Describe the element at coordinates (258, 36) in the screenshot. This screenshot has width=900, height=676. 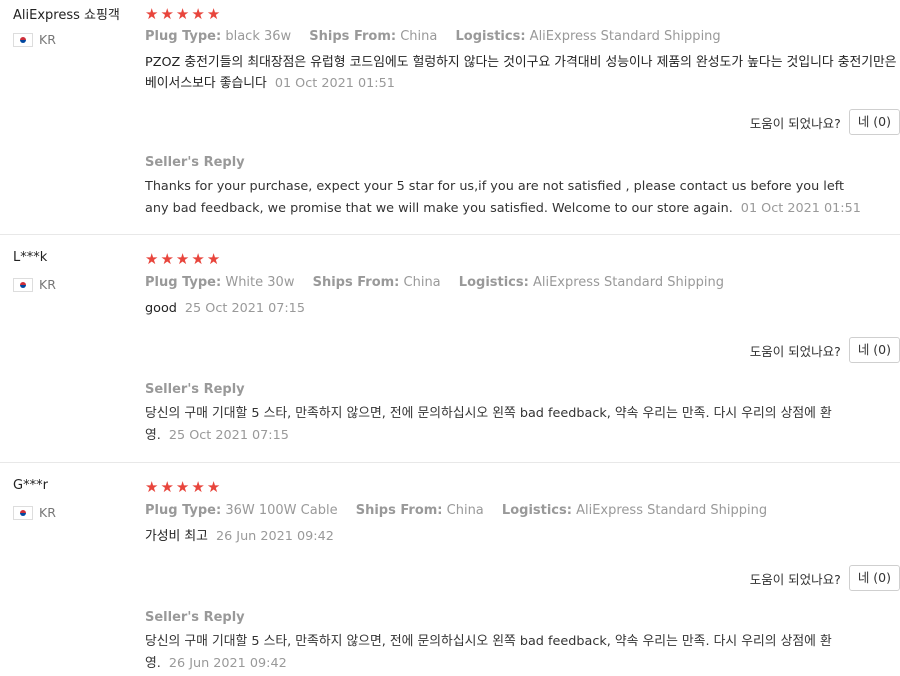
I see `attr-value: black 36w` at that location.